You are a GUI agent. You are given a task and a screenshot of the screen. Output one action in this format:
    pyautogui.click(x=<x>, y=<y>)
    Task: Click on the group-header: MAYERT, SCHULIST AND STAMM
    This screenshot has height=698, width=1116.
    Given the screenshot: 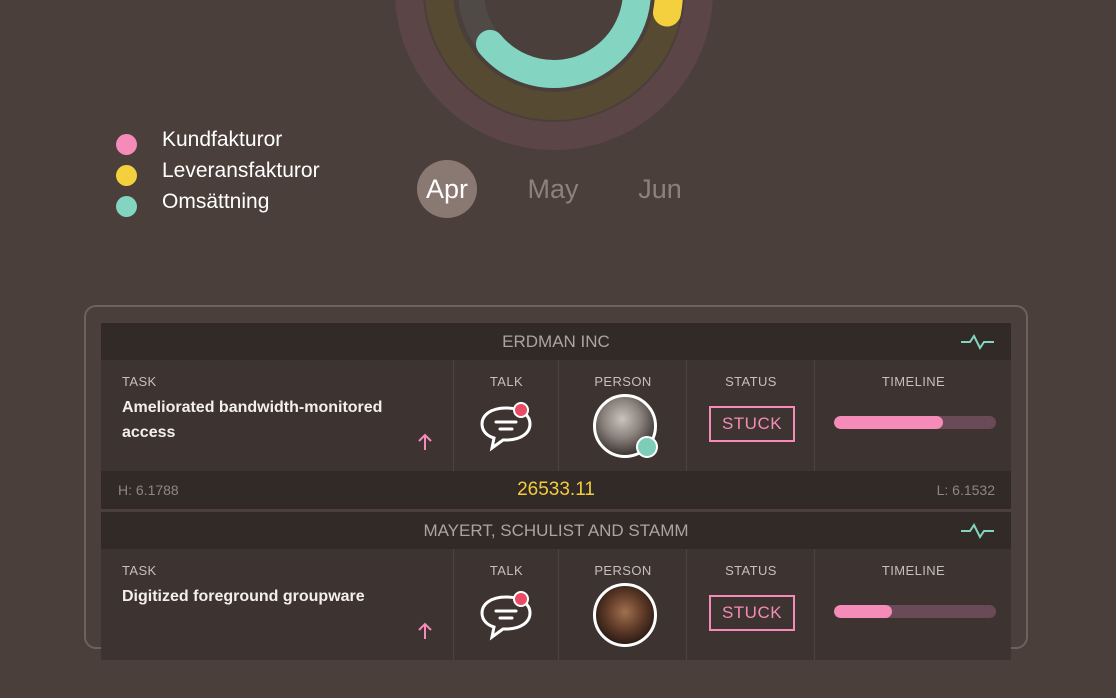 What is the action you would take?
    pyautogui.click(x=556, y=530)
    